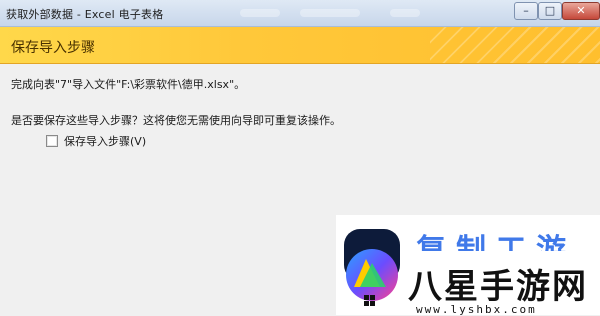  What do you see at coordinates (496, 242) in the screenshot?
I see `watermark-top-text: 复制工游` at bounding box center [496, 242].